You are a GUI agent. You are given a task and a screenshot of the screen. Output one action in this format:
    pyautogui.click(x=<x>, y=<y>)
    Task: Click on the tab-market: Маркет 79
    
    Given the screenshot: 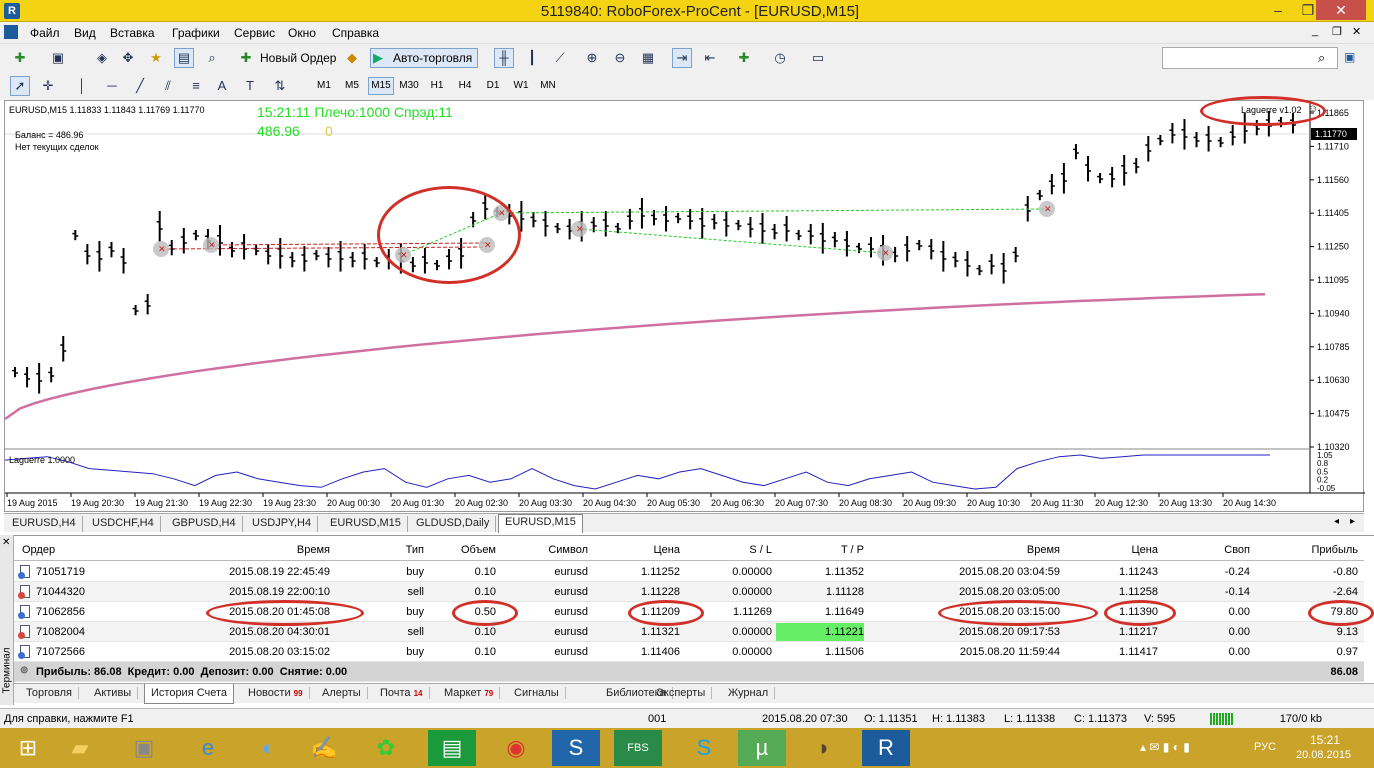 What is the action you would take?
    pyautogui.click(x=469, y=693)
    